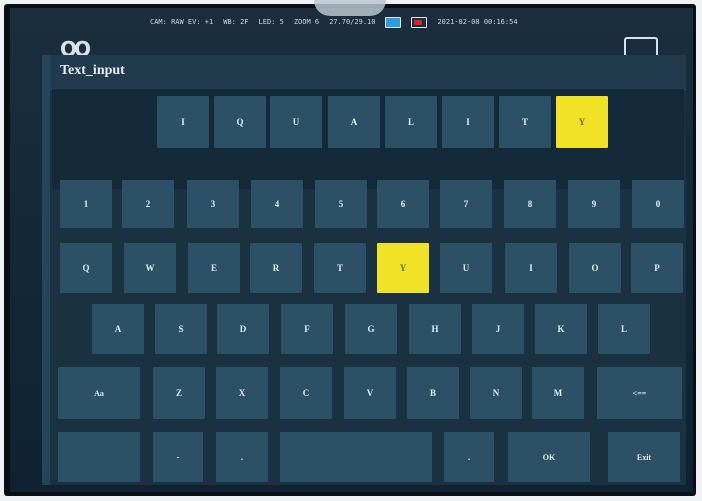  What do you see at coordinates (498, 329) in the screenshot?
I see `key-j: J` at bounding box center [498, 329].